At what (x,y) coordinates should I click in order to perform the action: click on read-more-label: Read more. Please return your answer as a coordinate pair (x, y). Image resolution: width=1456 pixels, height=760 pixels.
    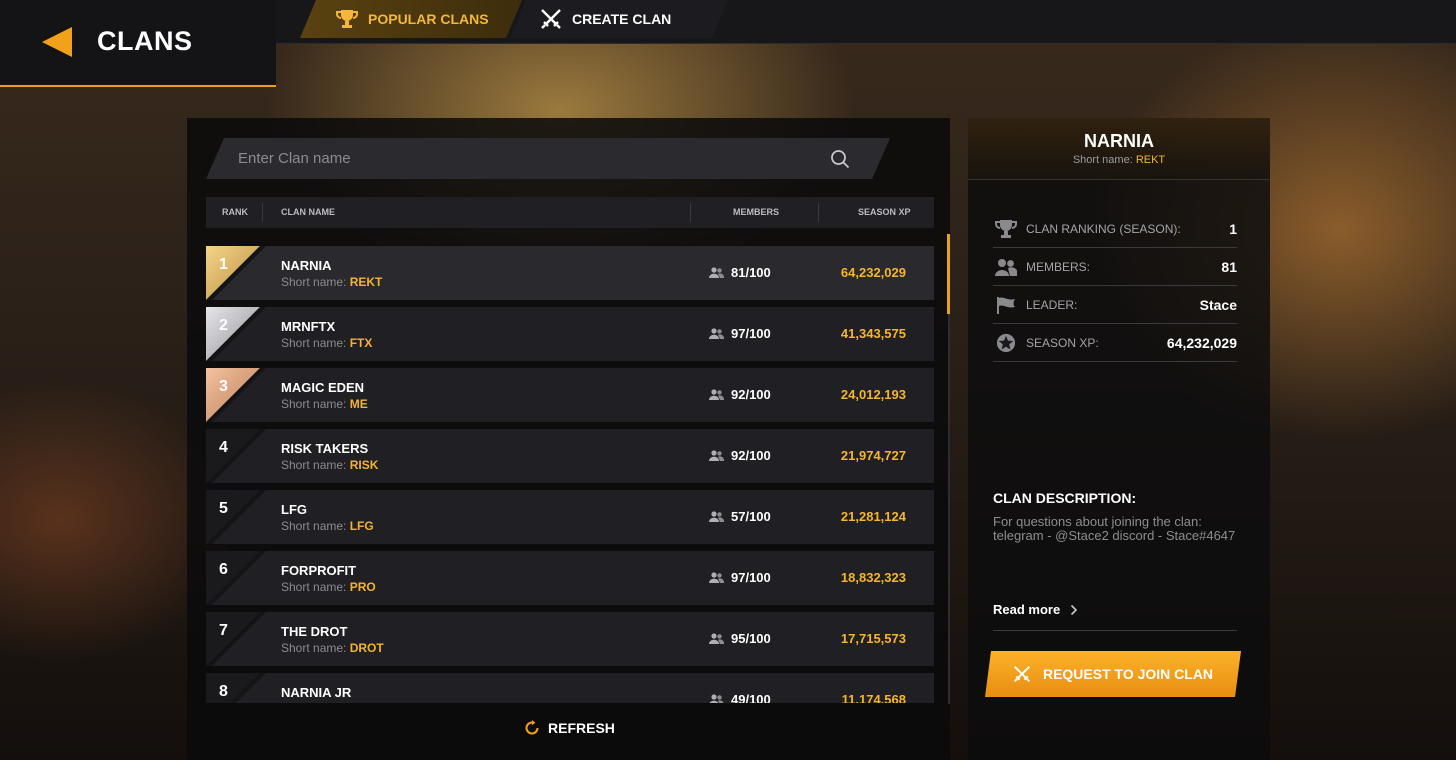
    Looking at the image, I should click on (1027, 609).